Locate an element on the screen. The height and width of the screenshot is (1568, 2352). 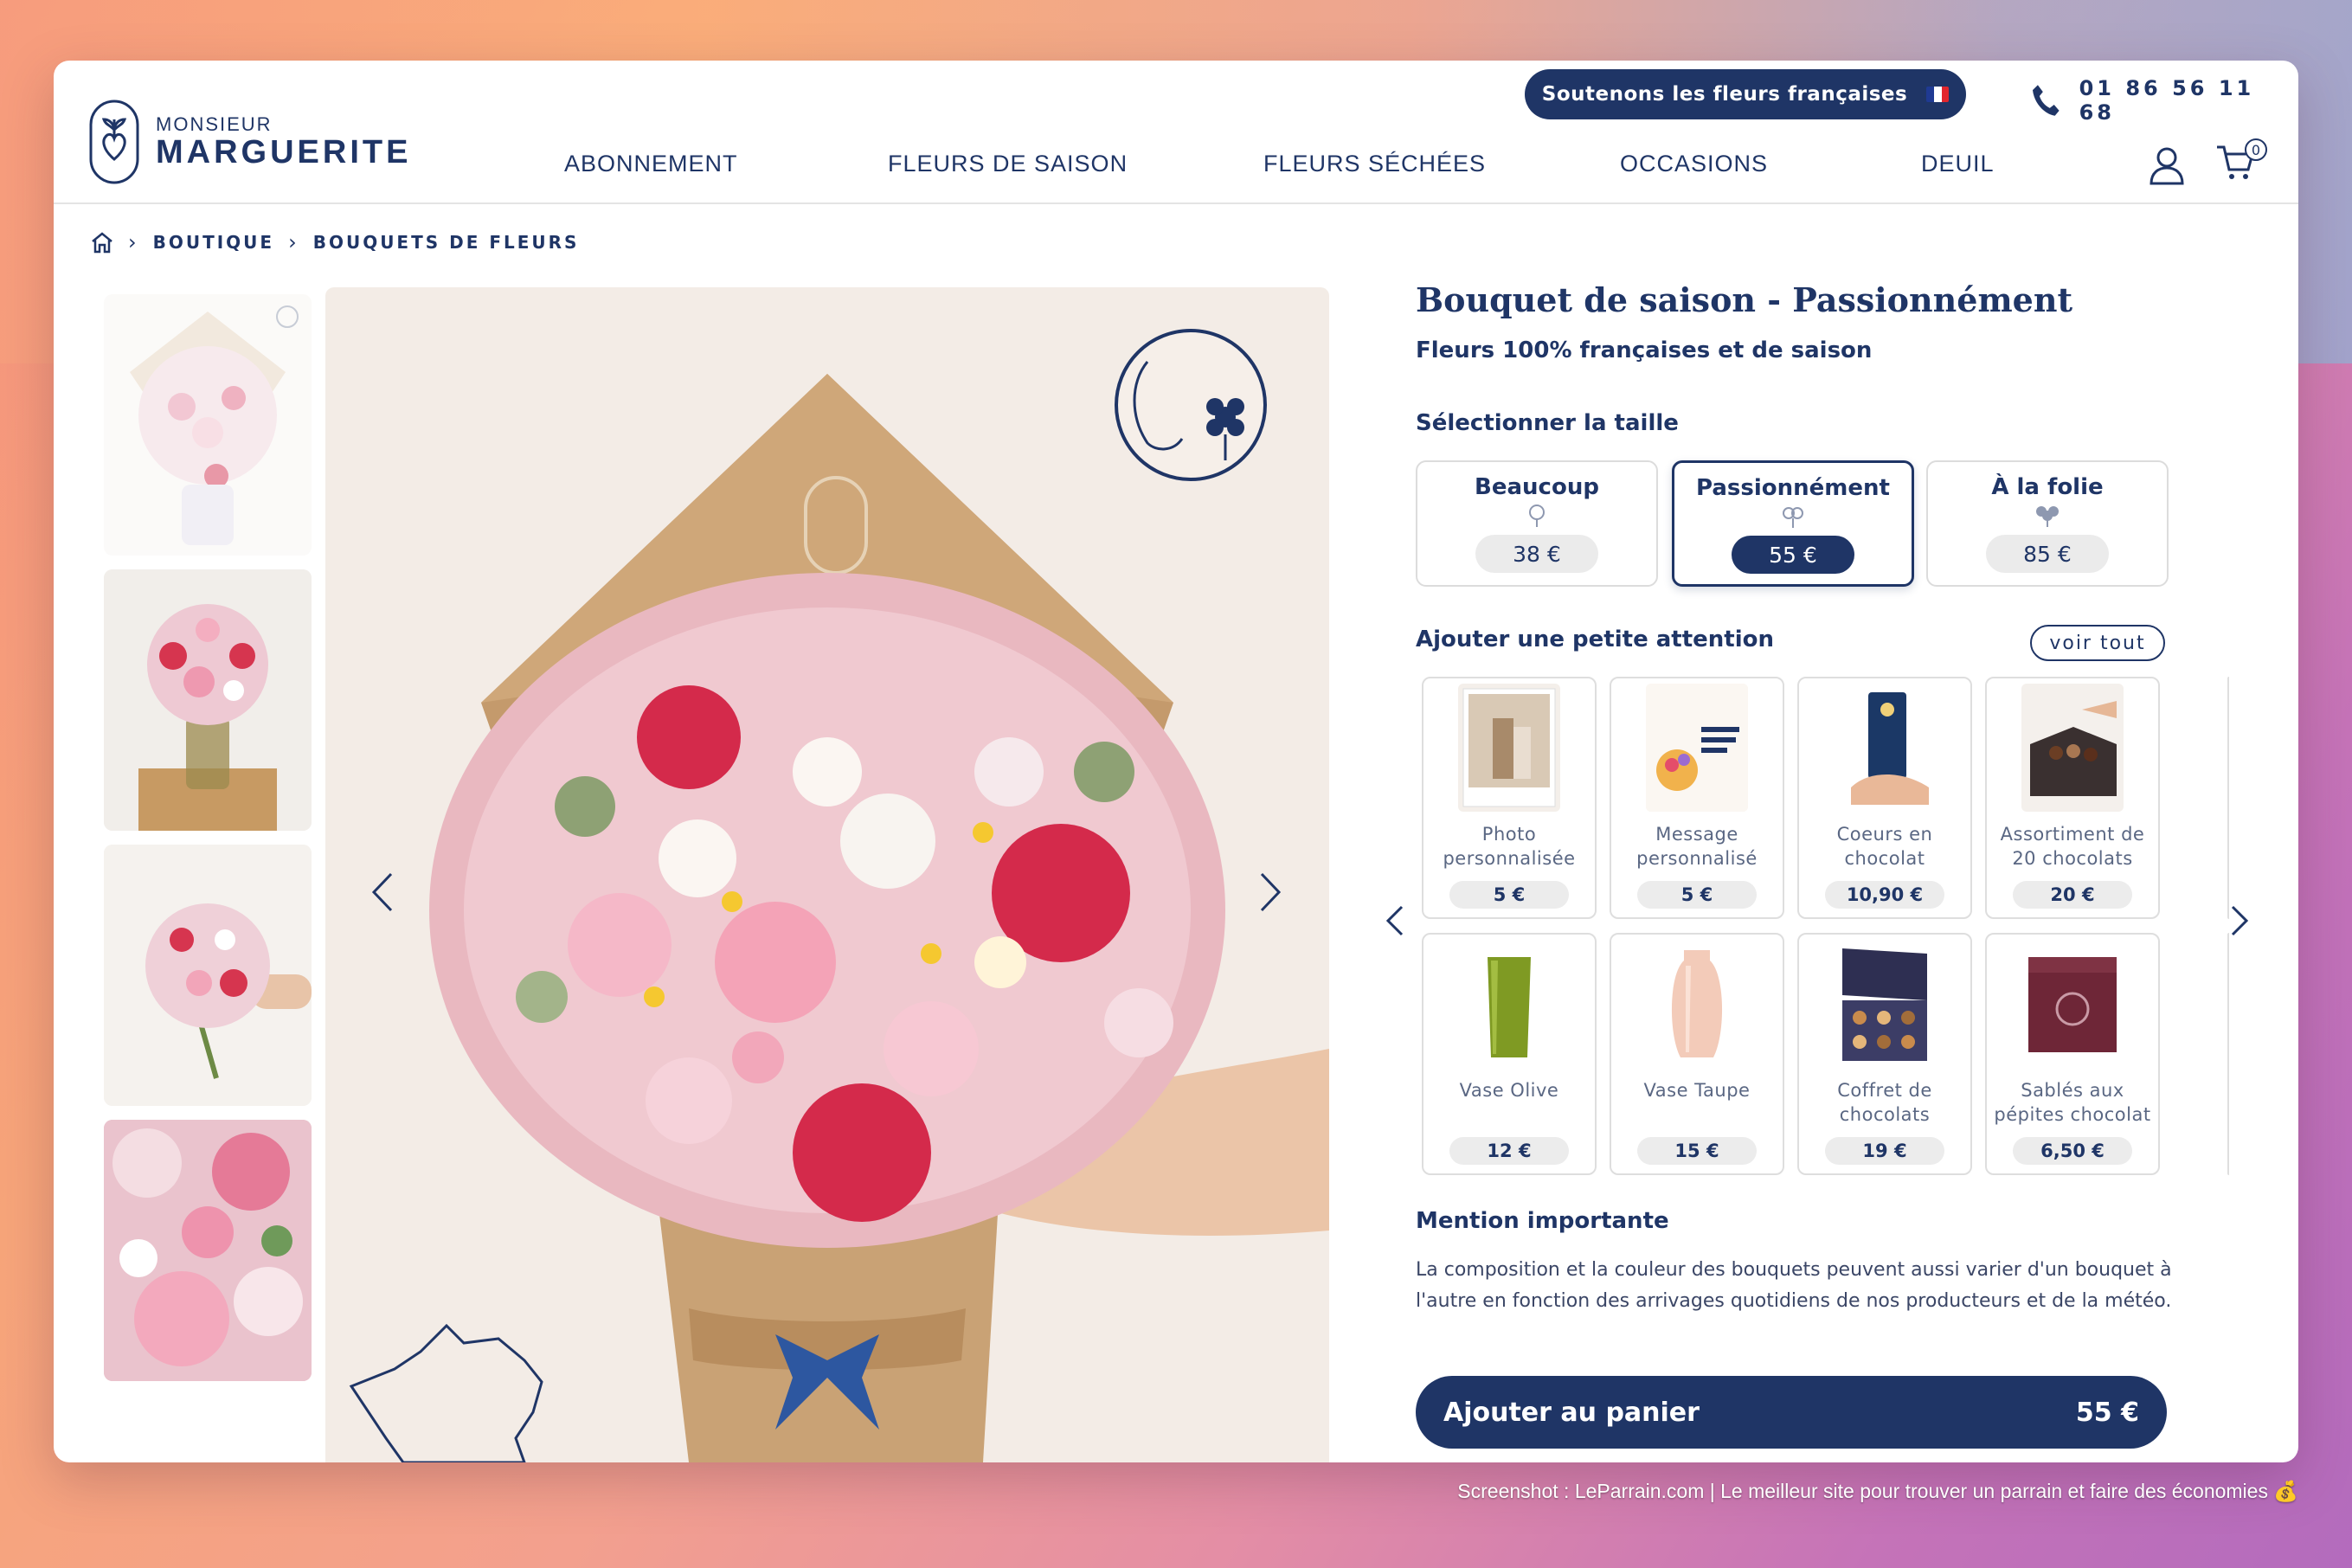
gift-price: 10,90 € is located at coordinates (1884, 895).